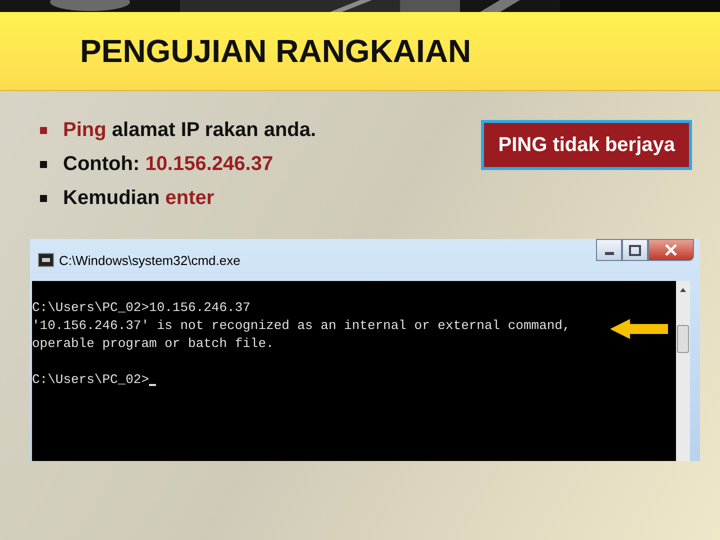 The width and height of the screenshot is (720, 540). Describe the element at coordinates (683, 339) in the screenshot. I see `scroll-thumb` at that location.